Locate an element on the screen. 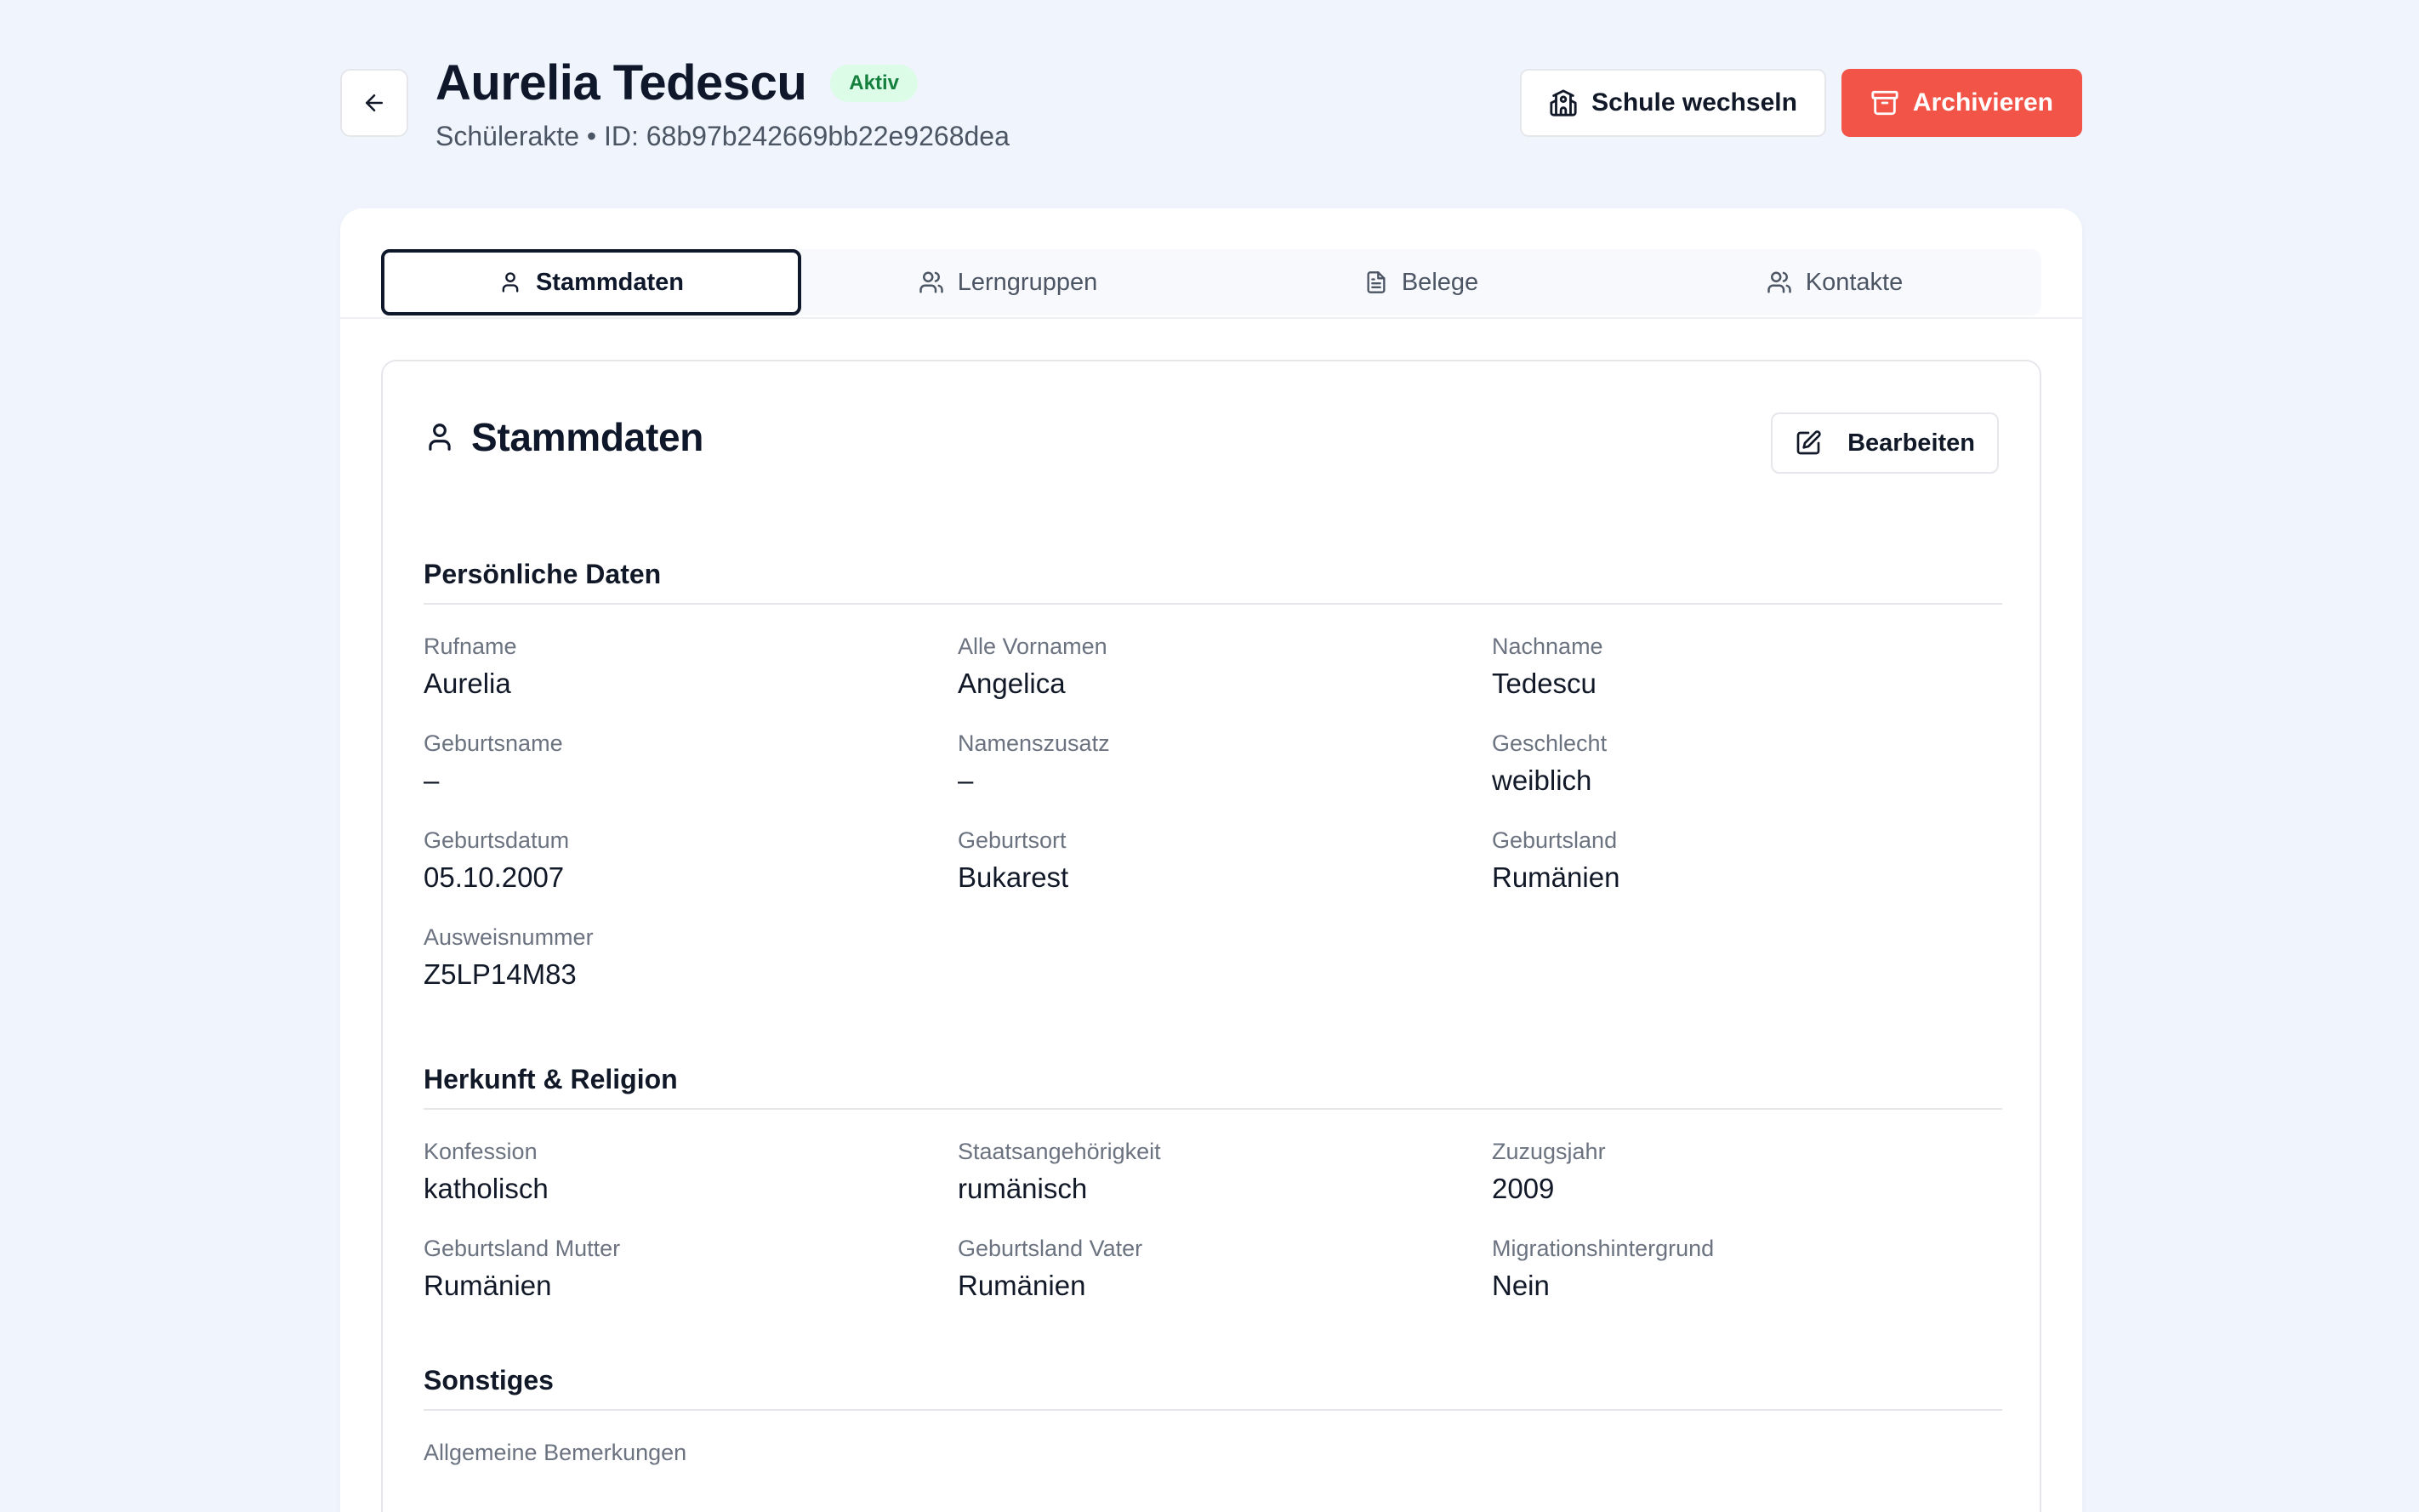  field-geburtsland: Geburtsland Rumänien is located at coordinates (1747, 860).